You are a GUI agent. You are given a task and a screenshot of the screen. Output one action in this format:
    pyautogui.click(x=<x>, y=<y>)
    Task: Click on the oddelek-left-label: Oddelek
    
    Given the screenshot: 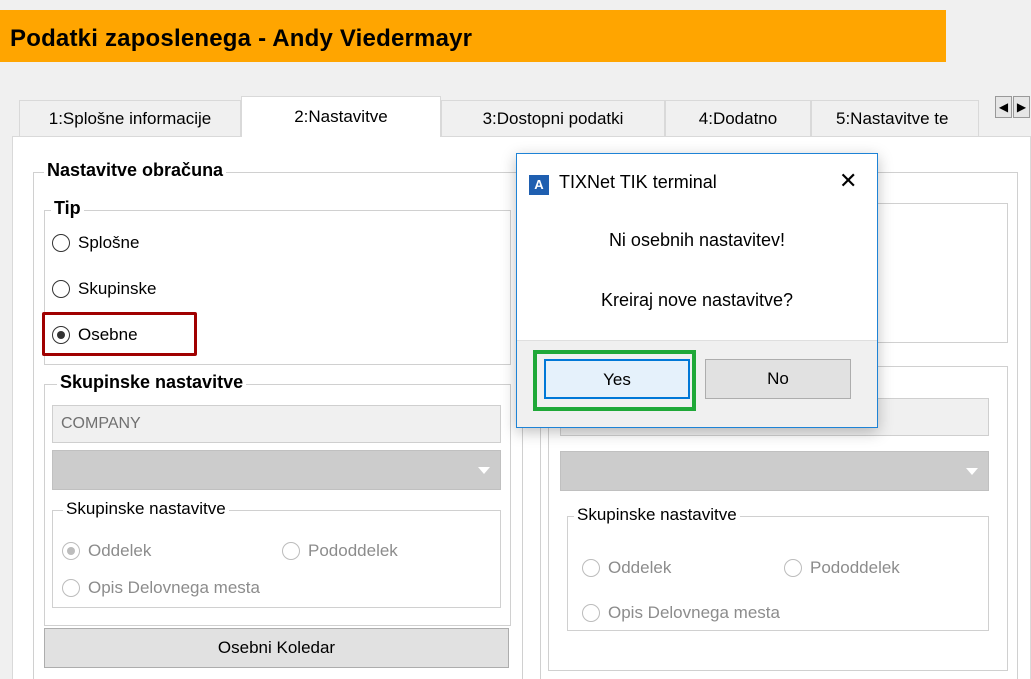 What is the action you would take?
    pyautogui.click(x=120, y=550)
    